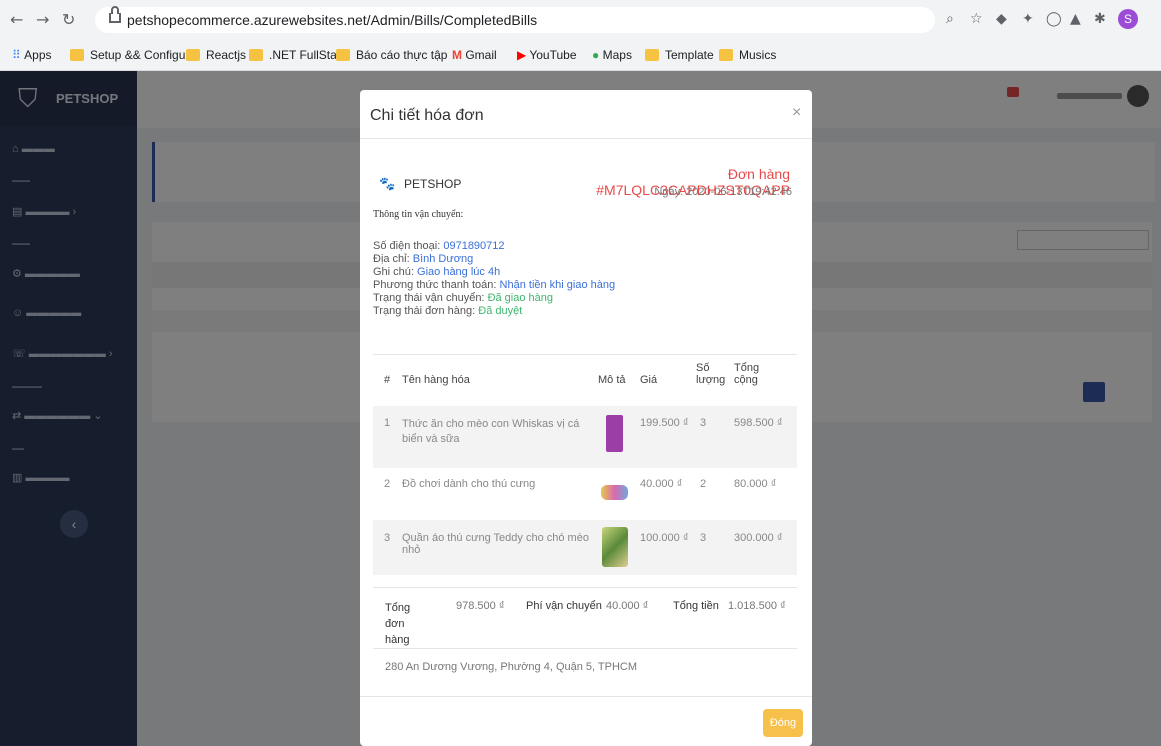  I want to click on bookmark-netfullstack: .NET FullStack, so click(299, 55).